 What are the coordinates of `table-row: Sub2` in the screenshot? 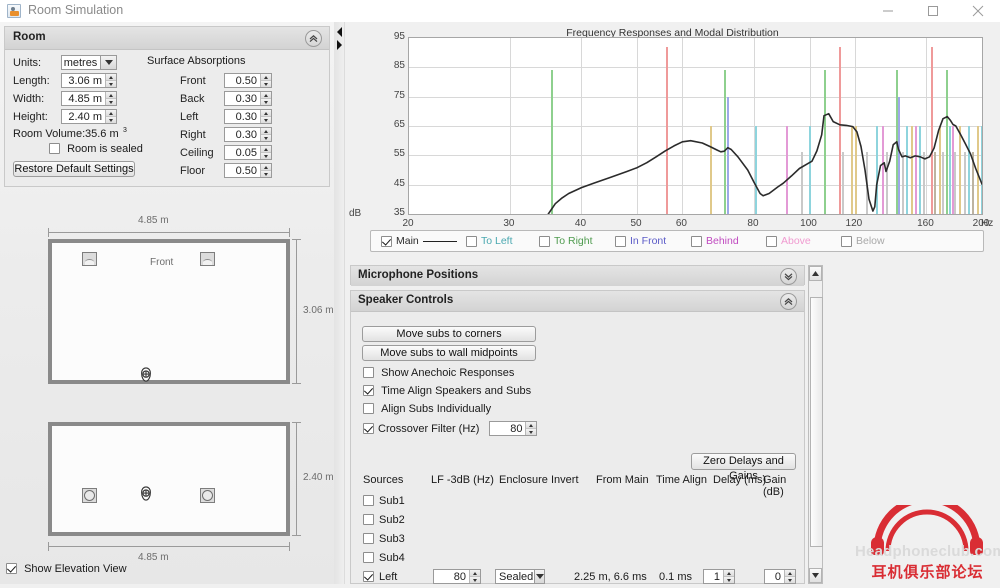 It's located at (578, 521).